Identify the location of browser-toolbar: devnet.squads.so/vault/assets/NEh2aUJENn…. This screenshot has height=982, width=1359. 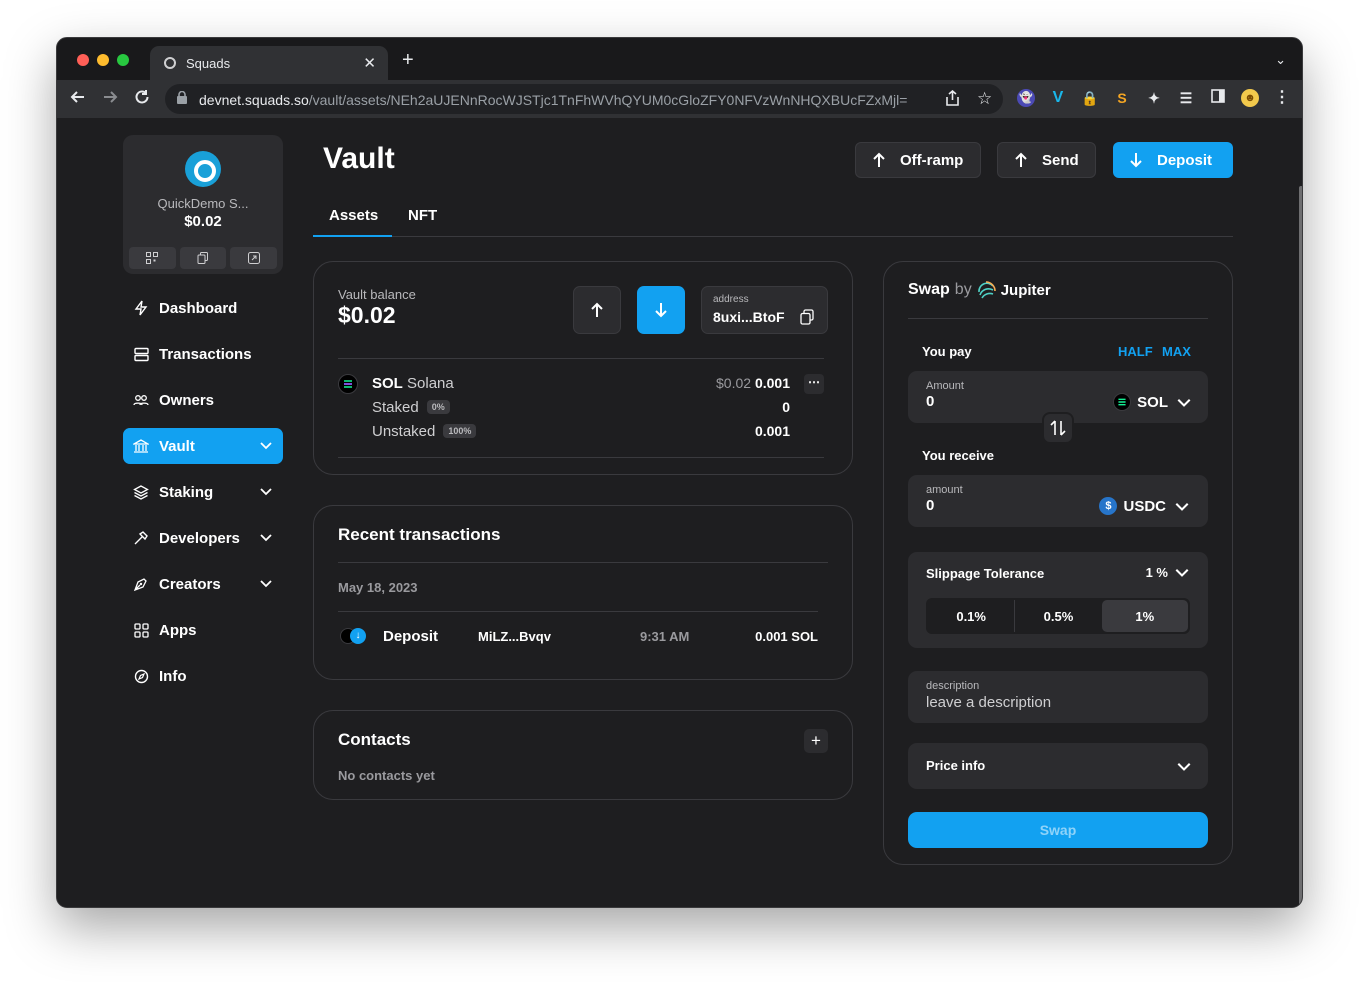
(679, 99).